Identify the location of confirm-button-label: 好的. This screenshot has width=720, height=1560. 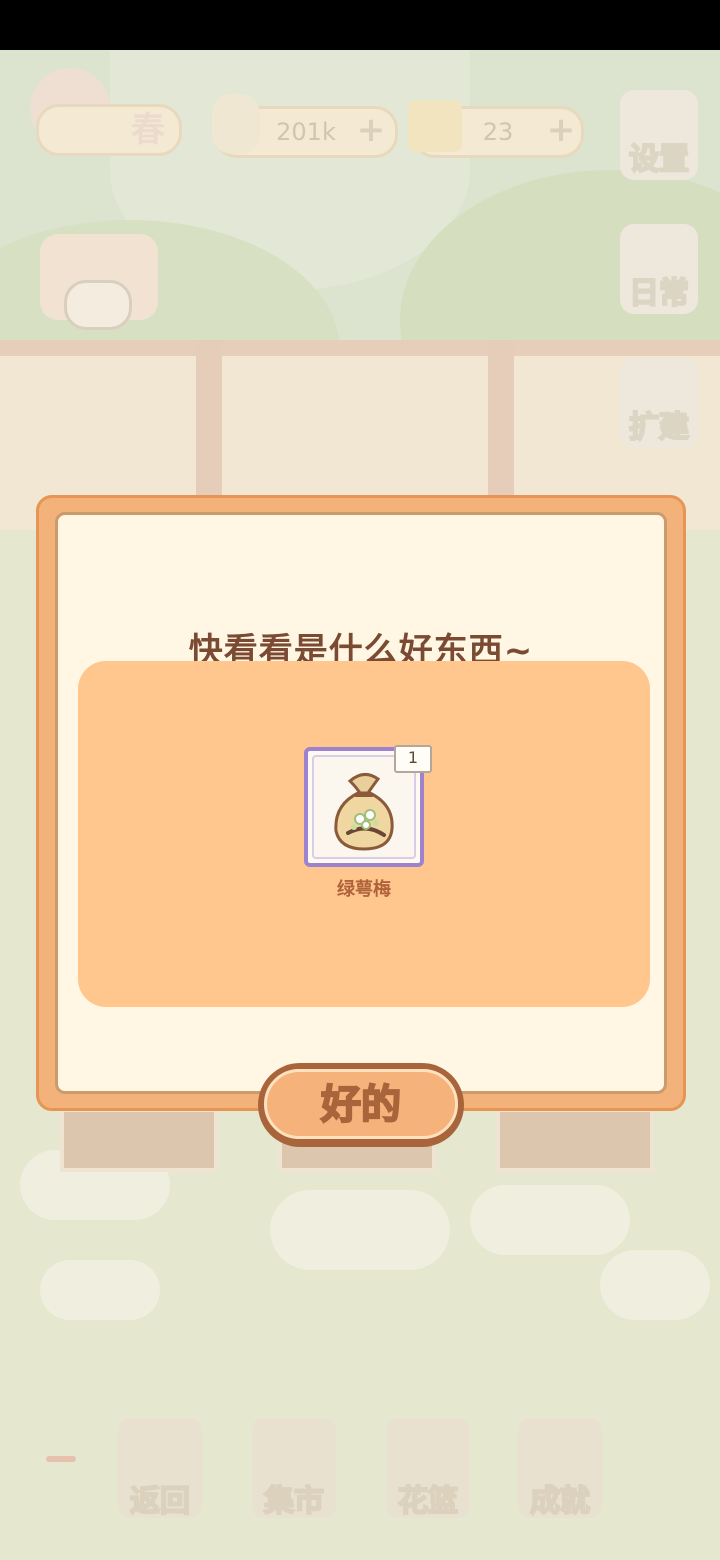
(361, 1105).